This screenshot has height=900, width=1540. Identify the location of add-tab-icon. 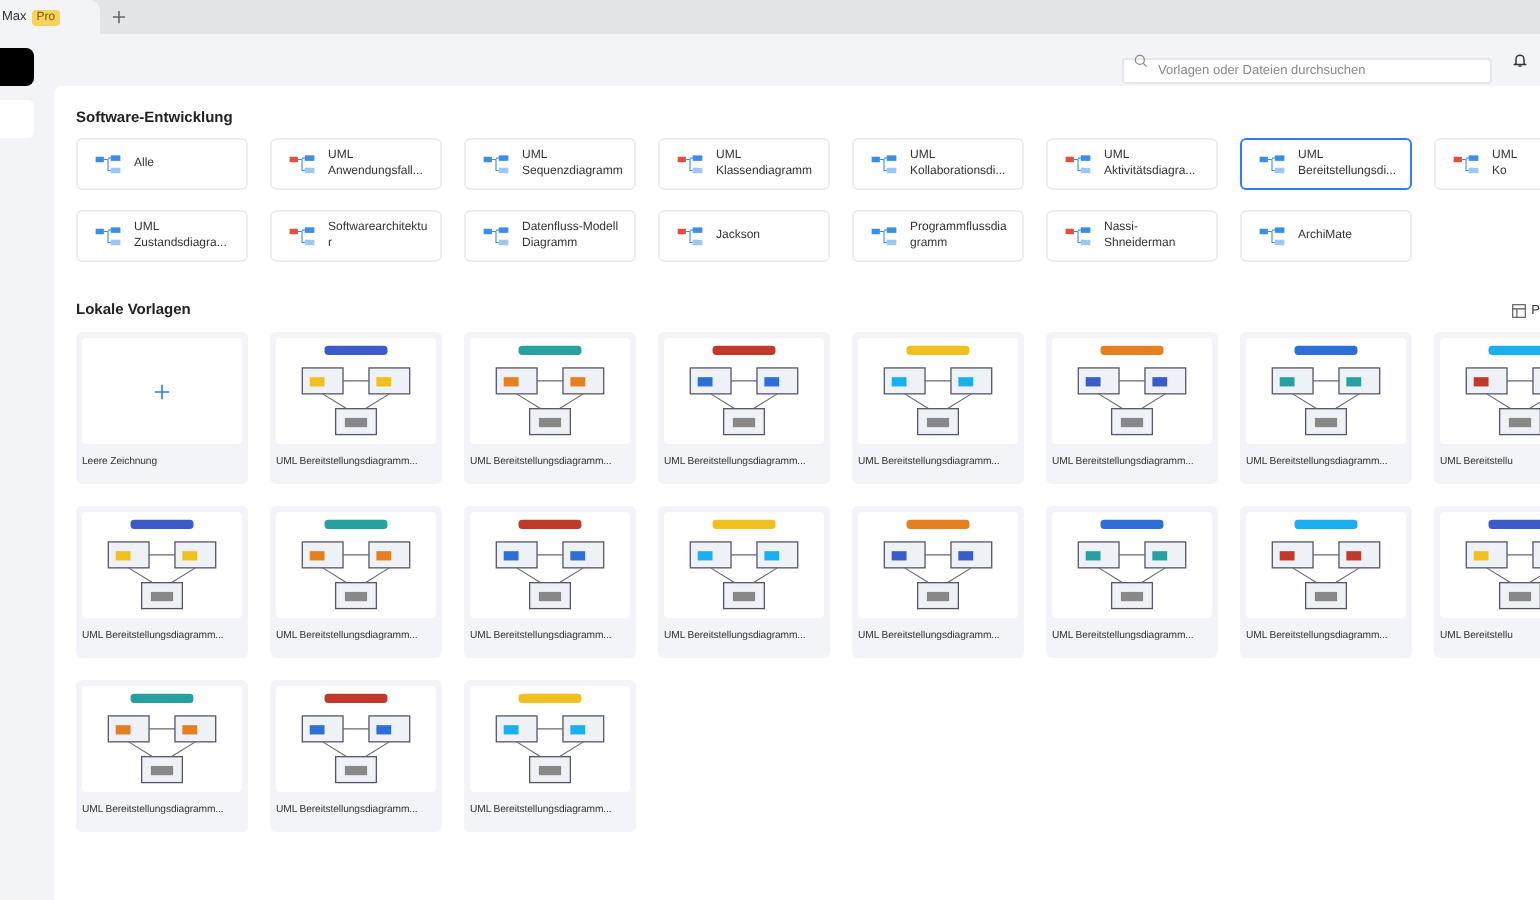
(119, 17).